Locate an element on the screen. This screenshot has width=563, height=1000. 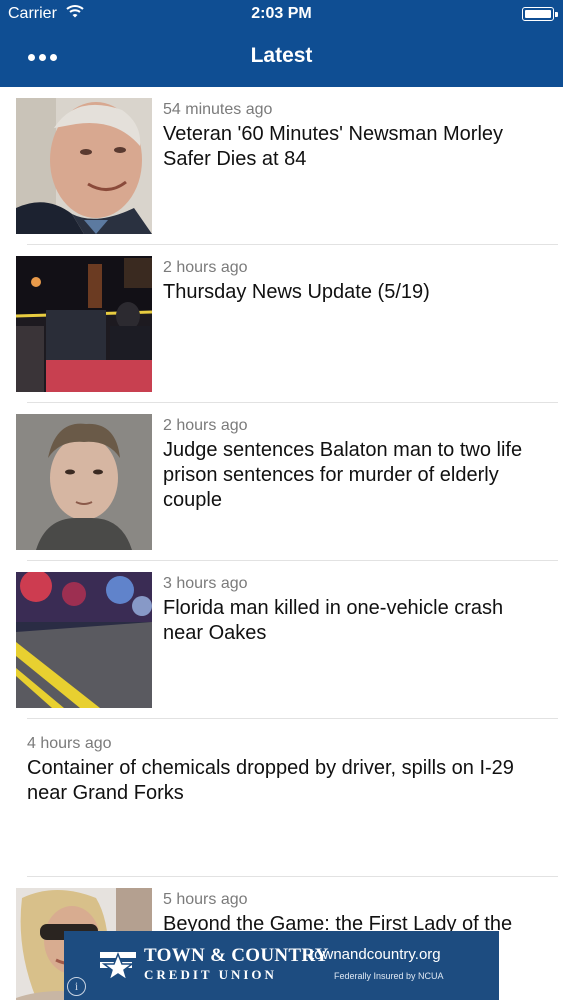
news-time: 5 hours ago is located at coordinates (205, 899).